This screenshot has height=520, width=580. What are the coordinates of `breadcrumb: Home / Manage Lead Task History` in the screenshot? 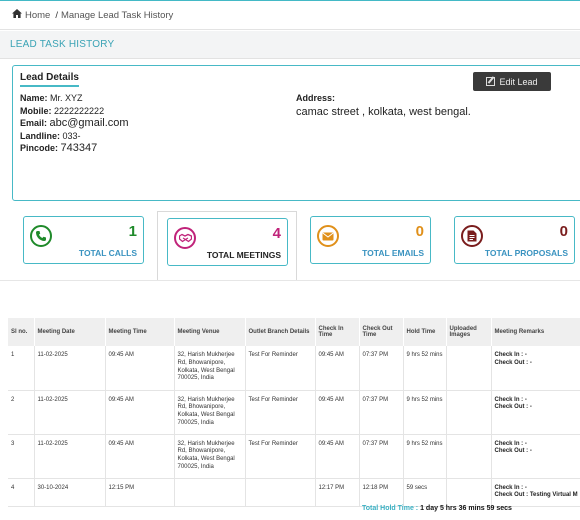 It's located at (290, 15).